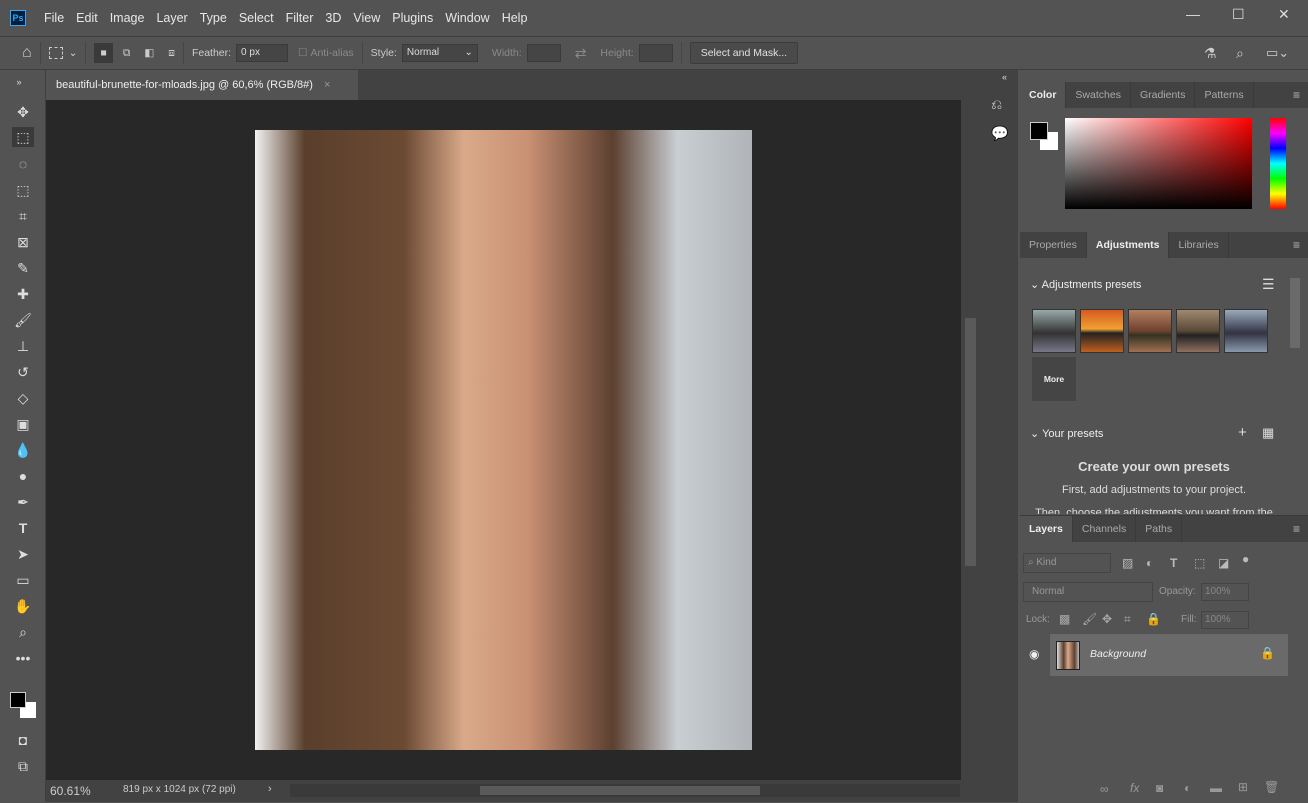 This screenshot has width=1308, height=803. Describe the element at coordinates (1173, 563) in the screenshot. I see `filter-type-icon: T` at that location.